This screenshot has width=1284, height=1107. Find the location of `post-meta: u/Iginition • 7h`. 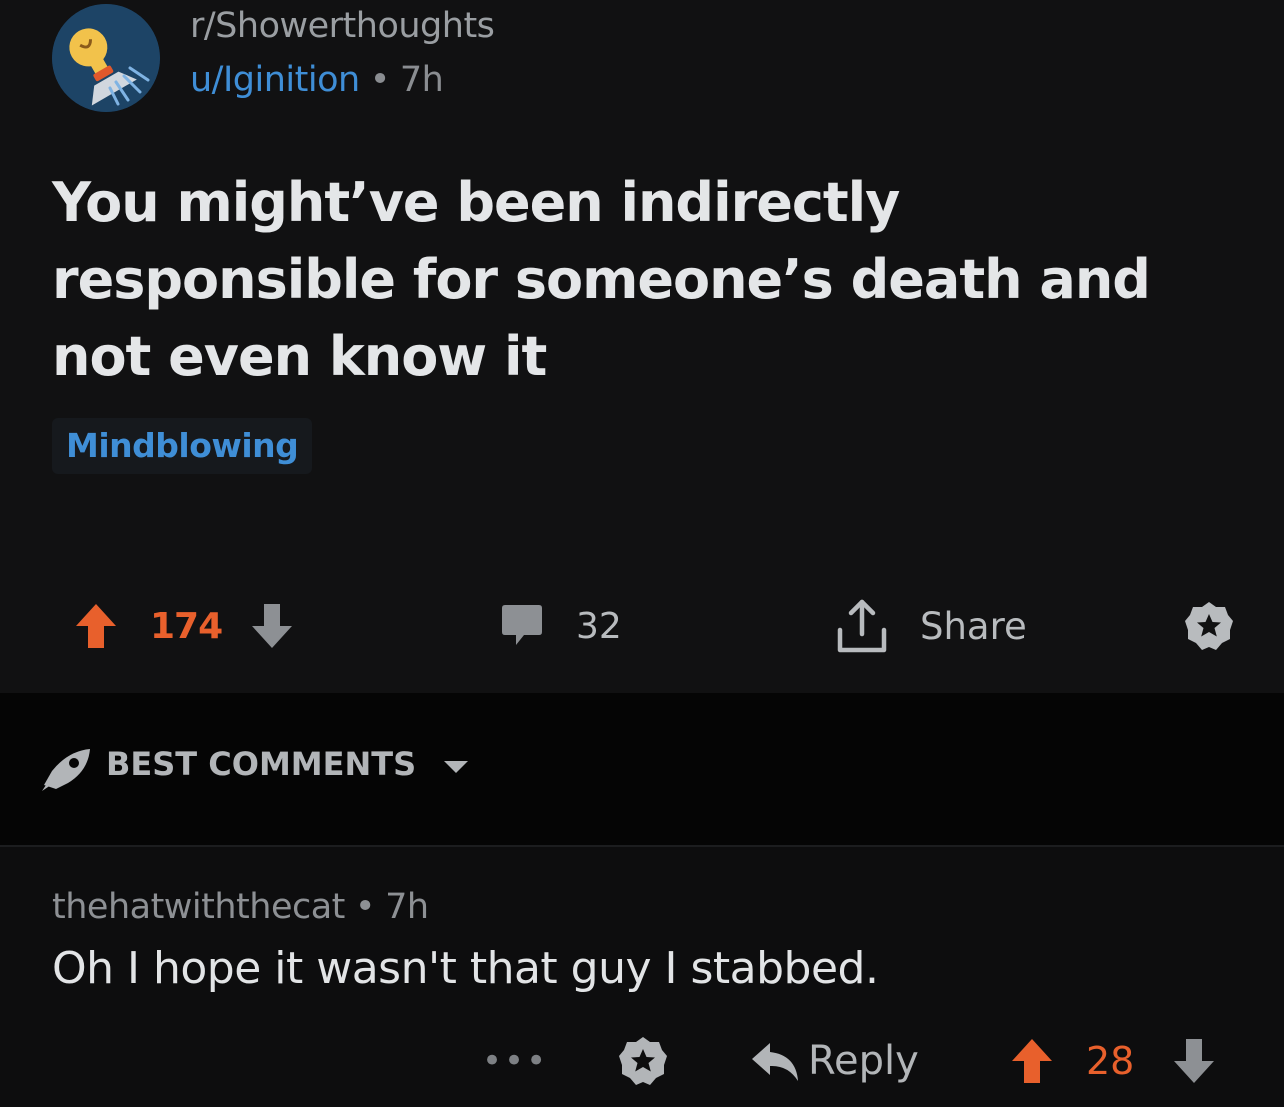

post-meta: u/Iginition • 7h is located at coordinates (317, 80).